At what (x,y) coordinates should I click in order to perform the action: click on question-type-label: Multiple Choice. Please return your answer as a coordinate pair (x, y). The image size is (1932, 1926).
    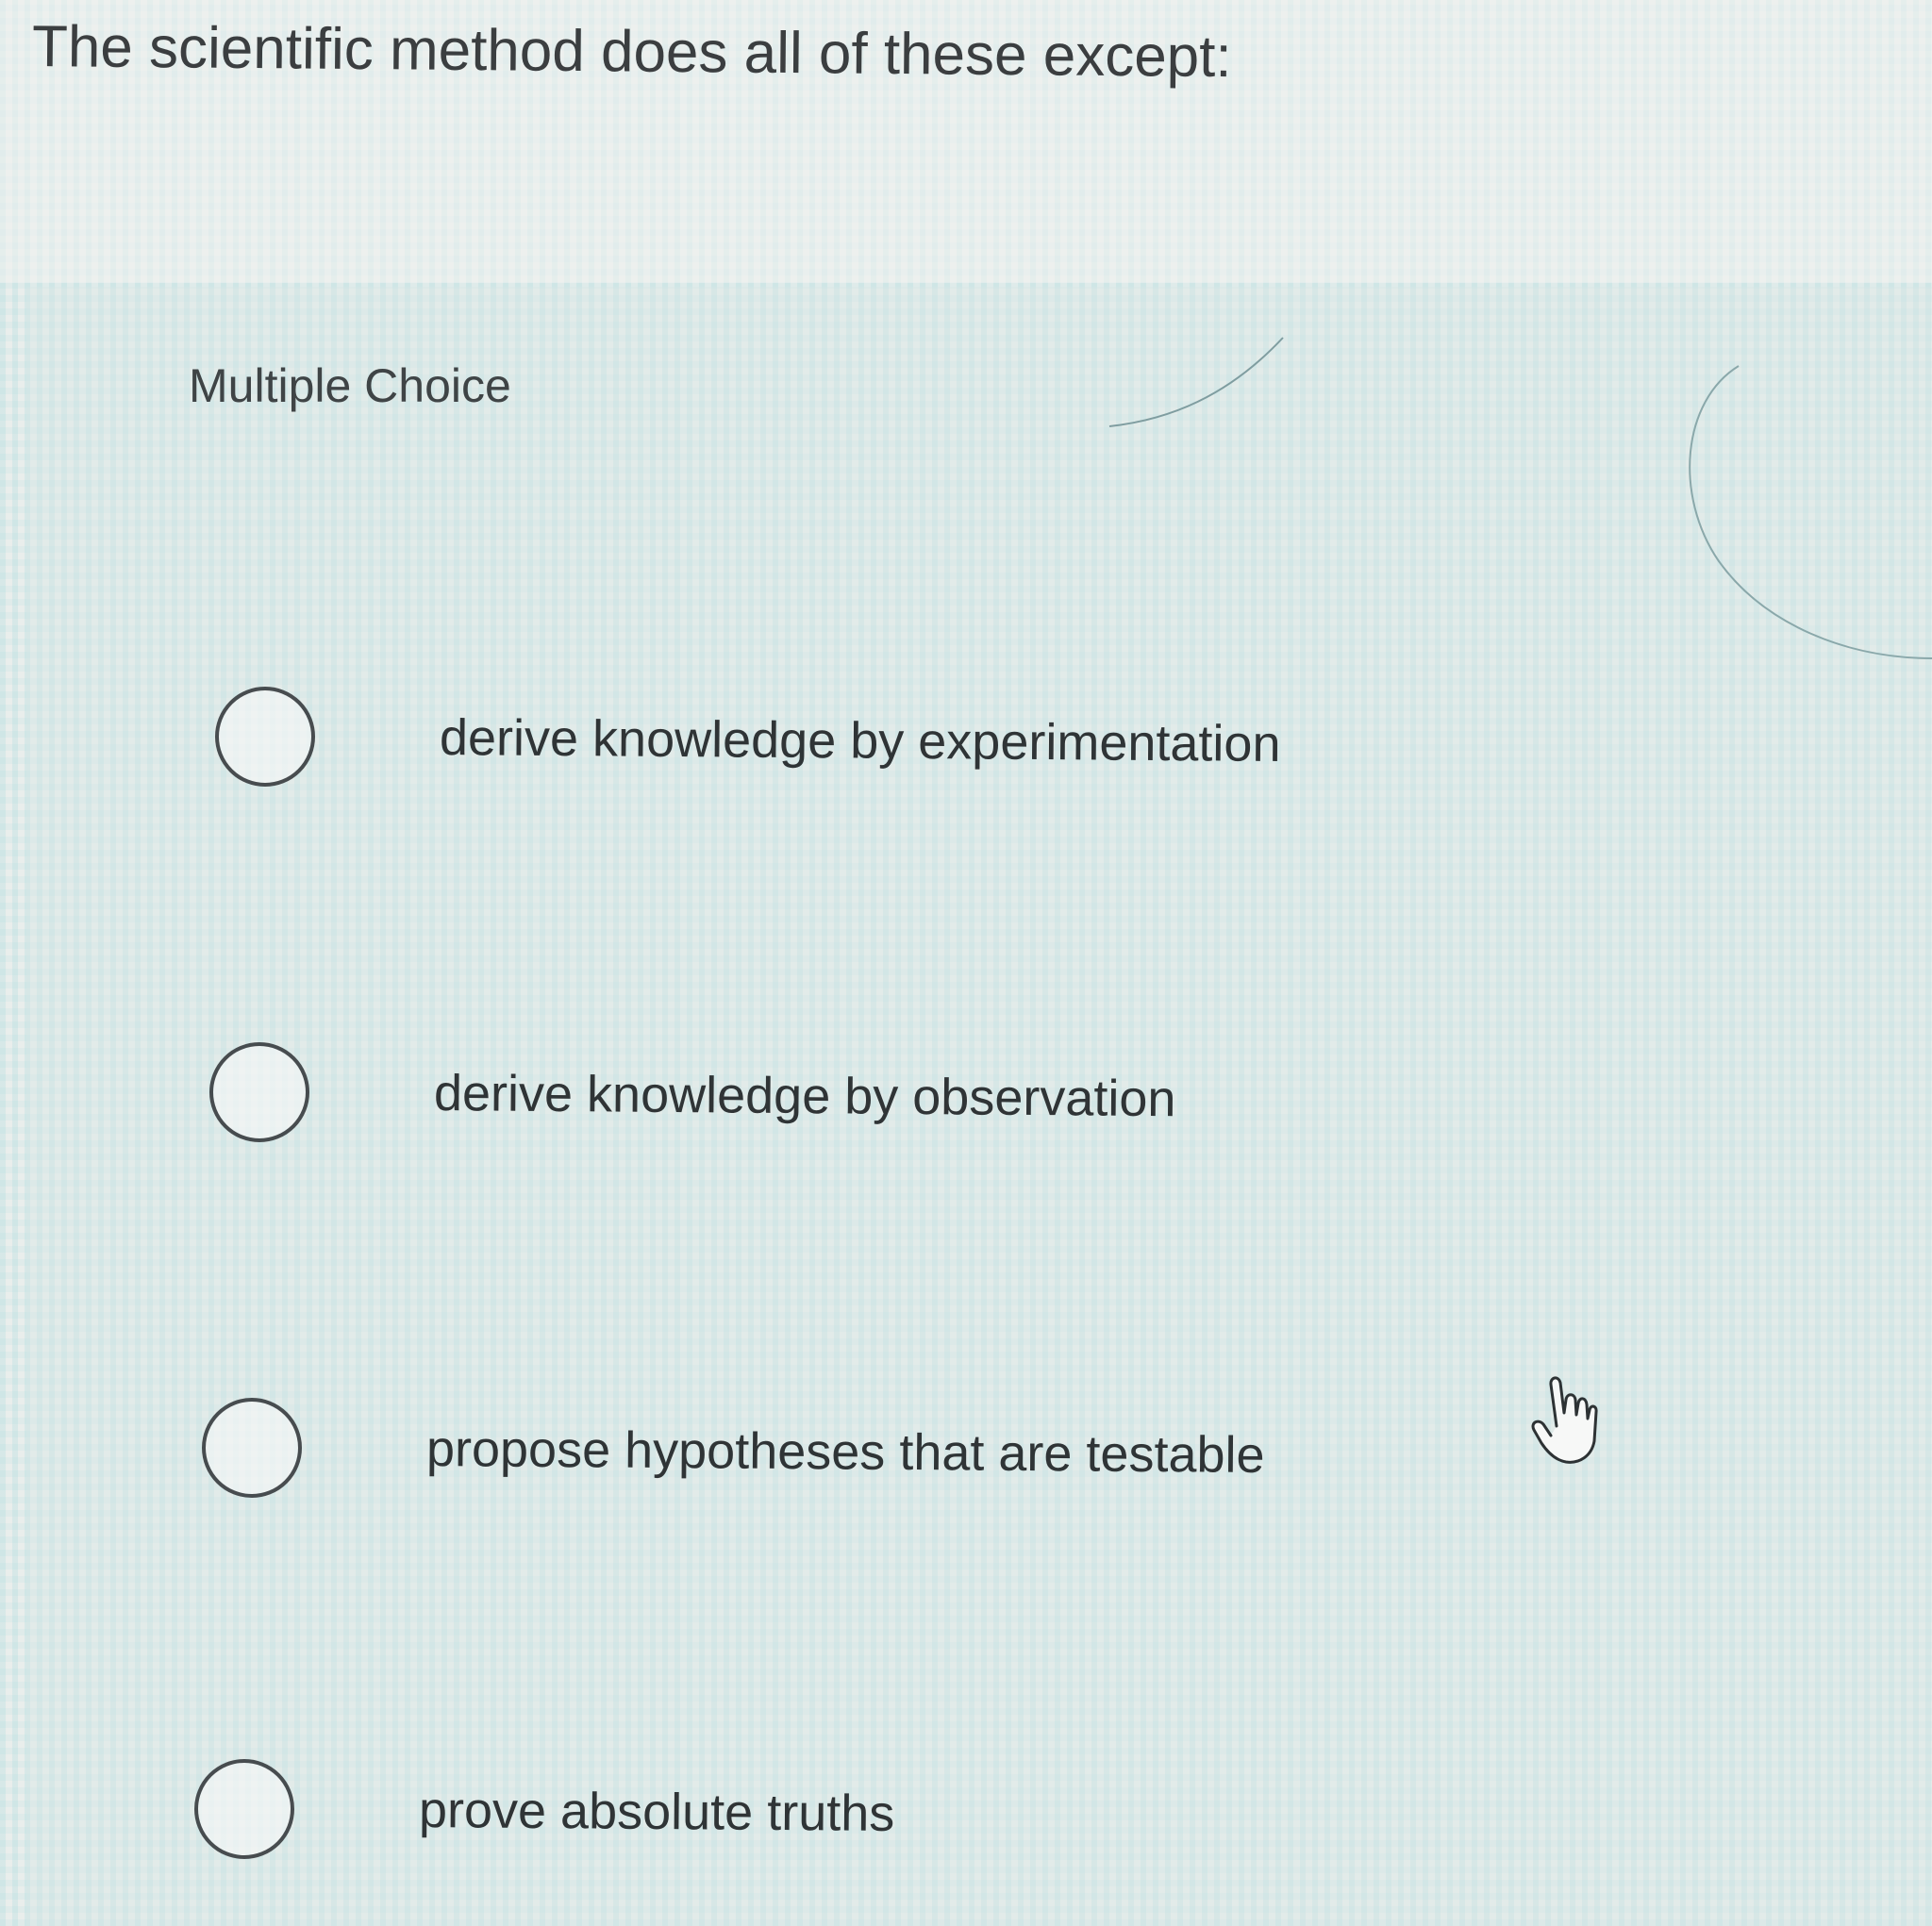
    Looking at the image, I should click on (350, 386).